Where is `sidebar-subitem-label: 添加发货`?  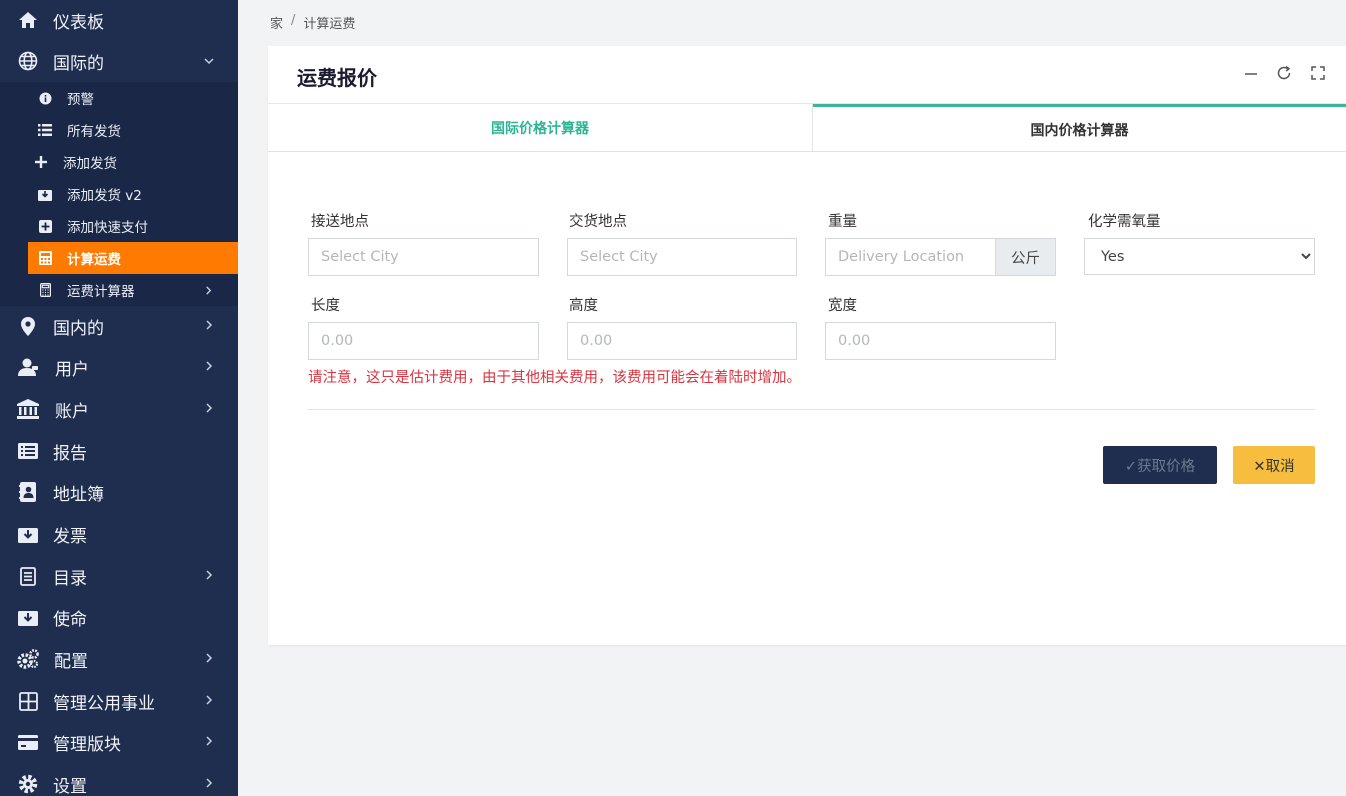
sidebar-subitem-label: 添加发货 is located at coordinates (90, 164).